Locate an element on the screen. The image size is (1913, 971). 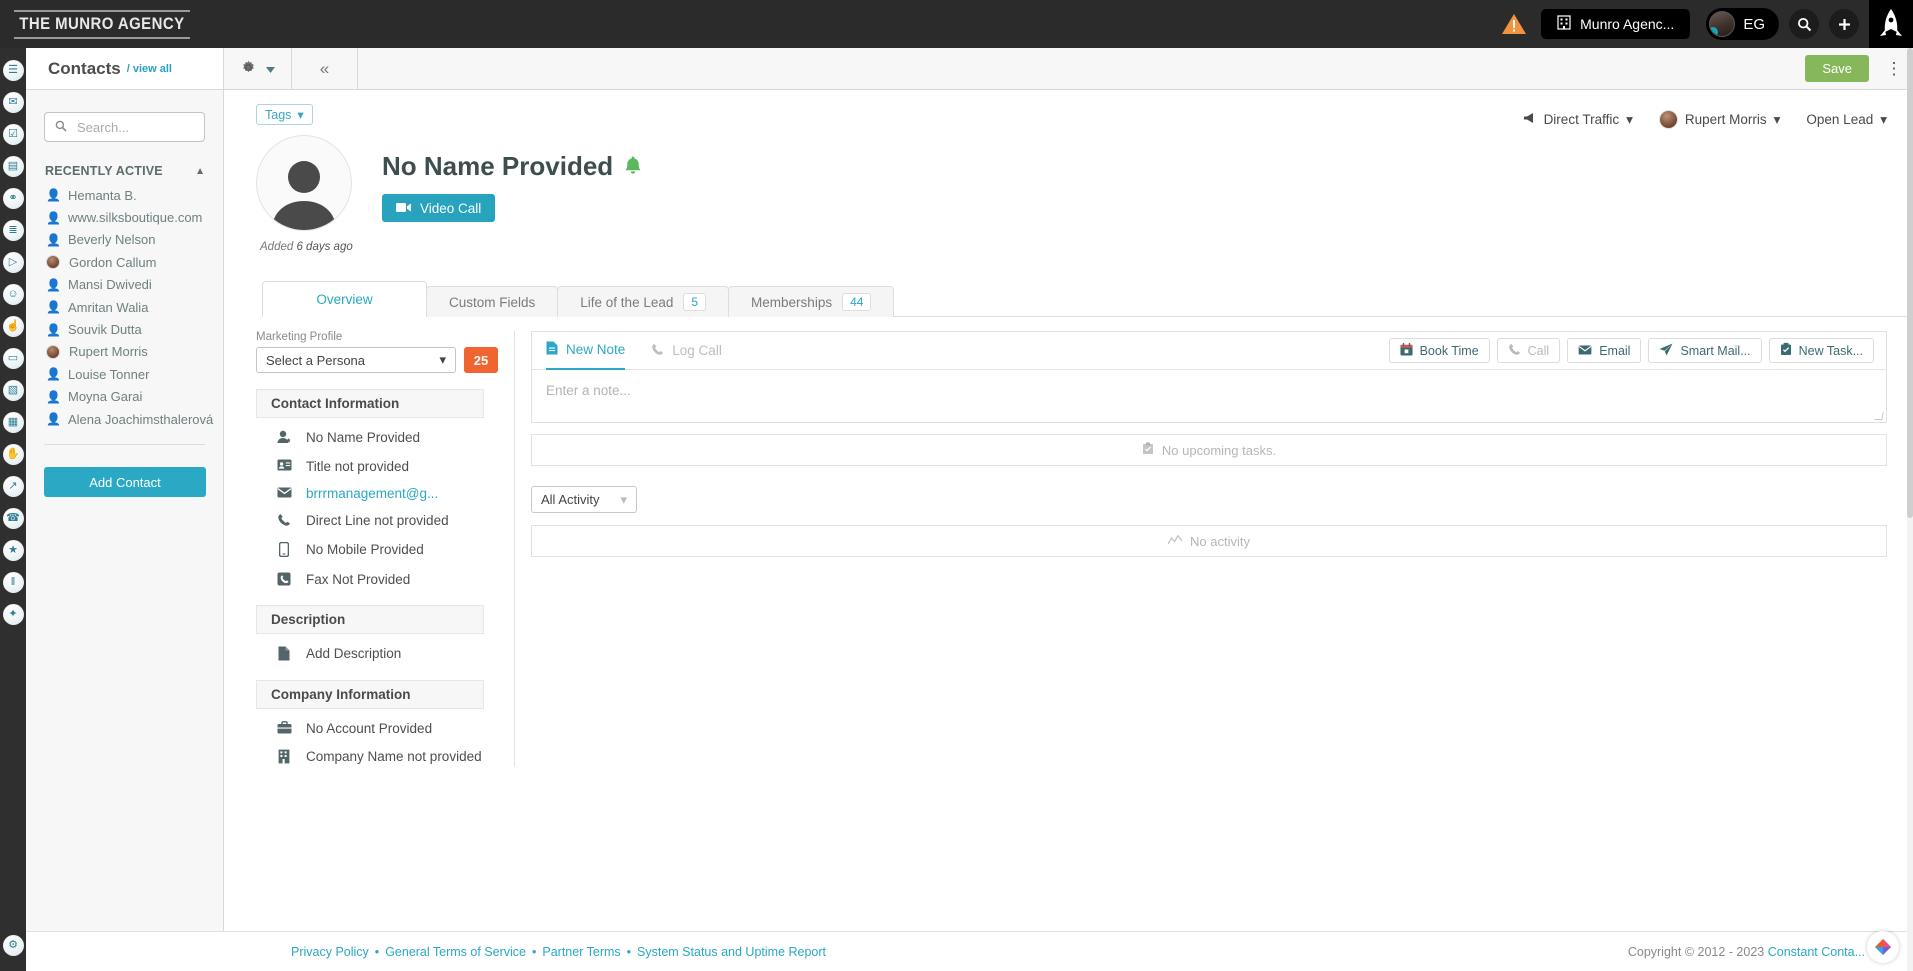
view-all-link: / view all is located at coordinates (149, 69).